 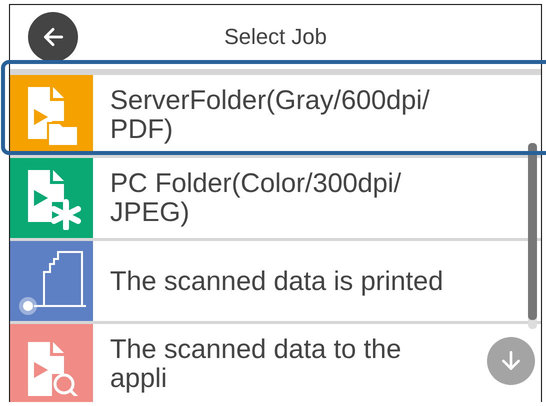 What do you see at coordinates (275, 37) in the screenshot?
I see `screen-title: Select Job` at bounding box center [275, 37].